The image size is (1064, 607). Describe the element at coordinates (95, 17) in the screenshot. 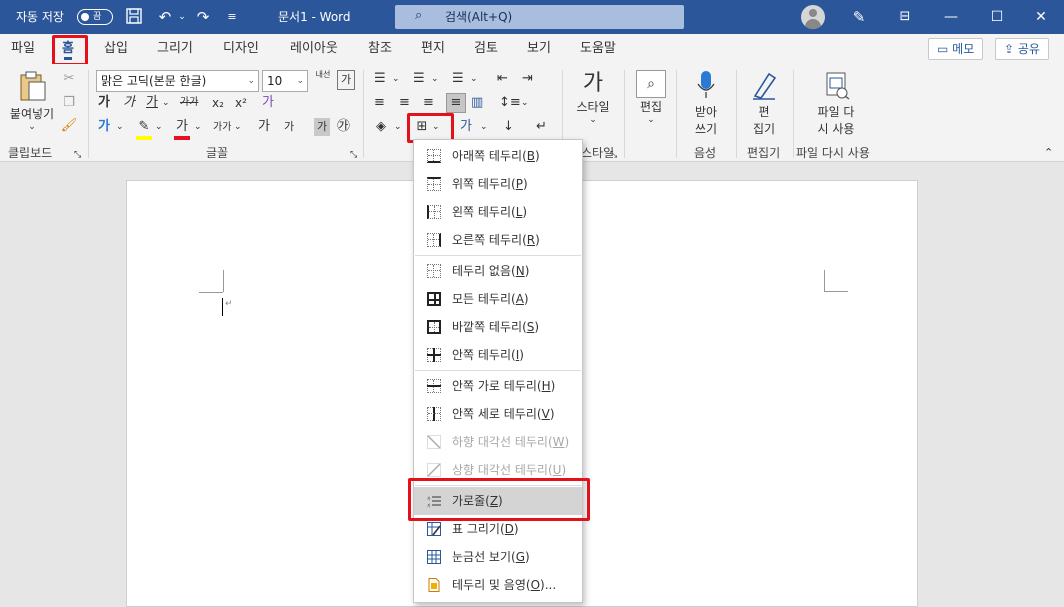

I see `autosave-toggle: 끔` at that location.